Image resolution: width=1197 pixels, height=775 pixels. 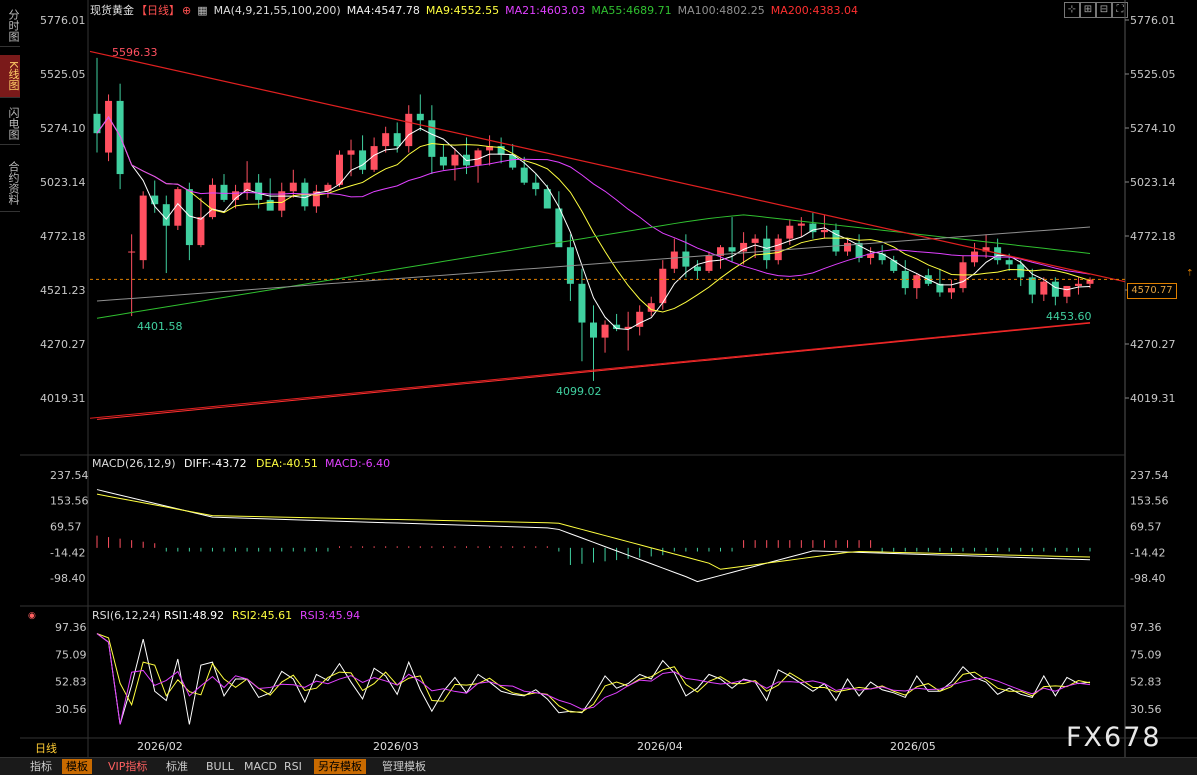 I want to click on tab-manage-template: 管理模板, so click(x=404, y=766).